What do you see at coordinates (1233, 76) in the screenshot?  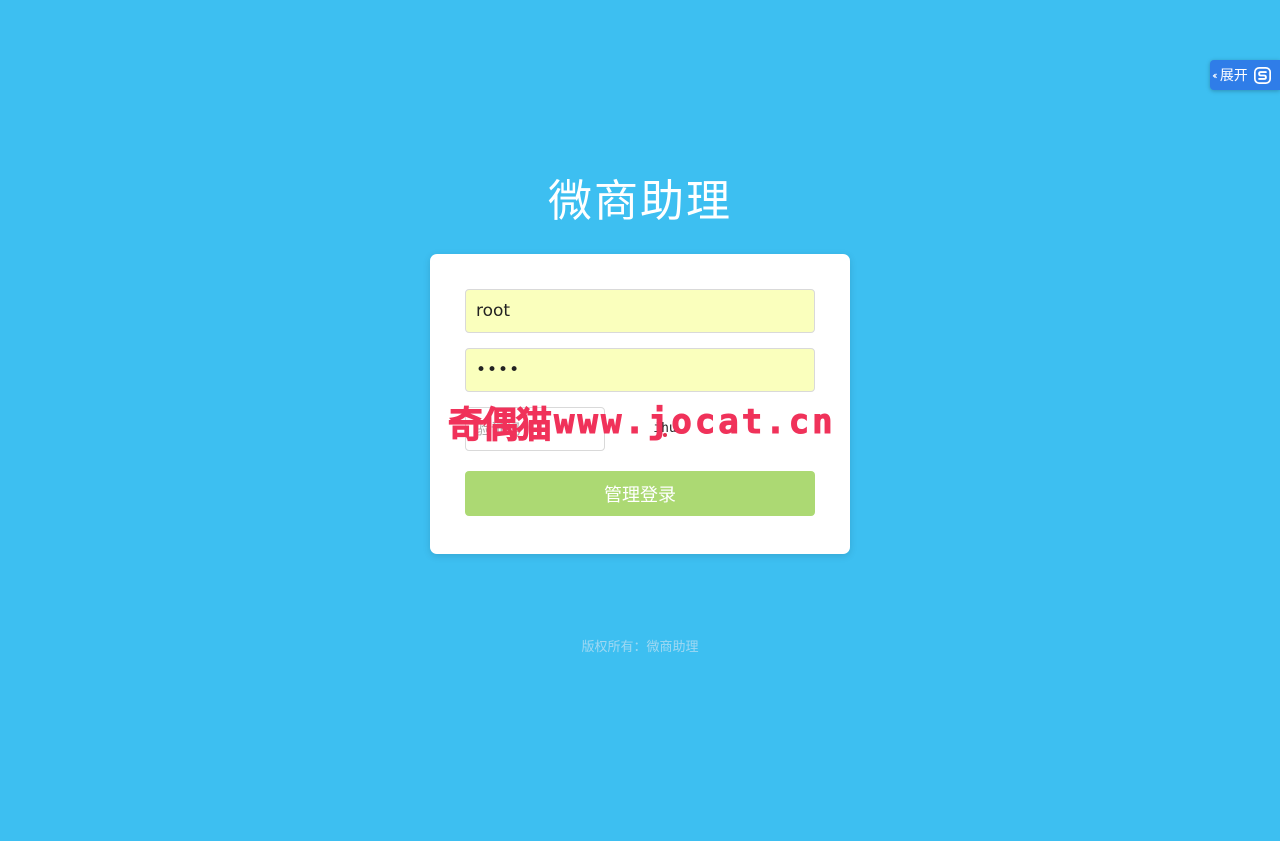 I see `expand-label: 展开` at bounding box center [1233, 76].